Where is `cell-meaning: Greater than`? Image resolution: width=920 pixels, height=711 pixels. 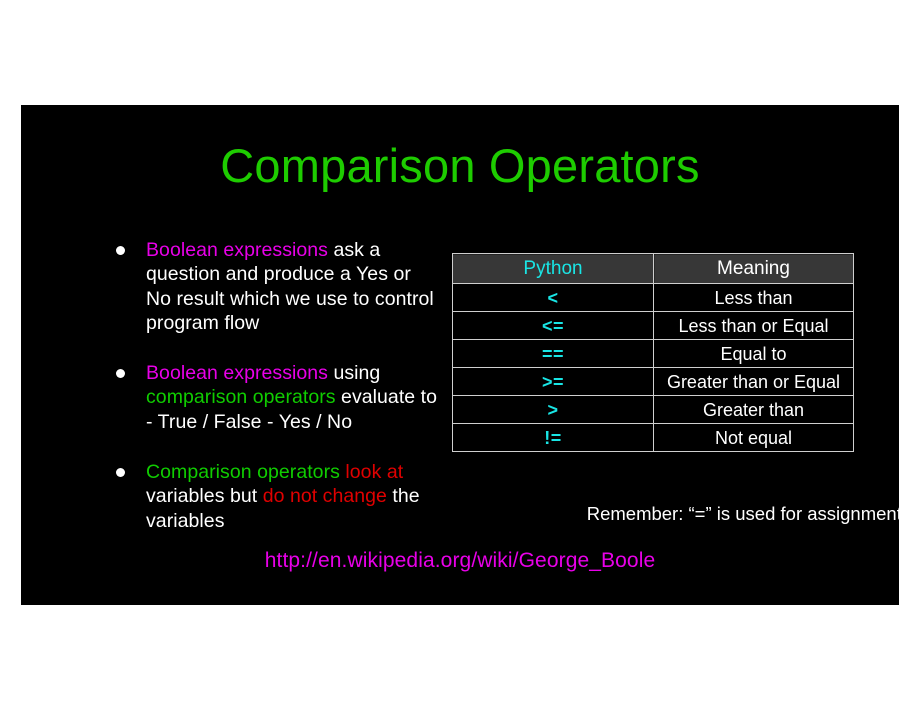 cell-meaning: Greater than is located at coordinates (753, 409).